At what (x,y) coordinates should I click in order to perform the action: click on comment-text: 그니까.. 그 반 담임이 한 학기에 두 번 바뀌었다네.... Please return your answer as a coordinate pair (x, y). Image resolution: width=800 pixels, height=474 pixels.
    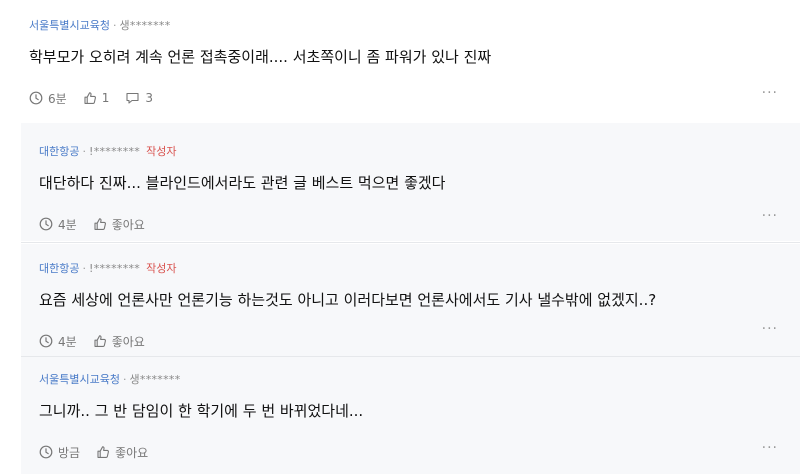
    Looking at the image, I should click on (201, 411).